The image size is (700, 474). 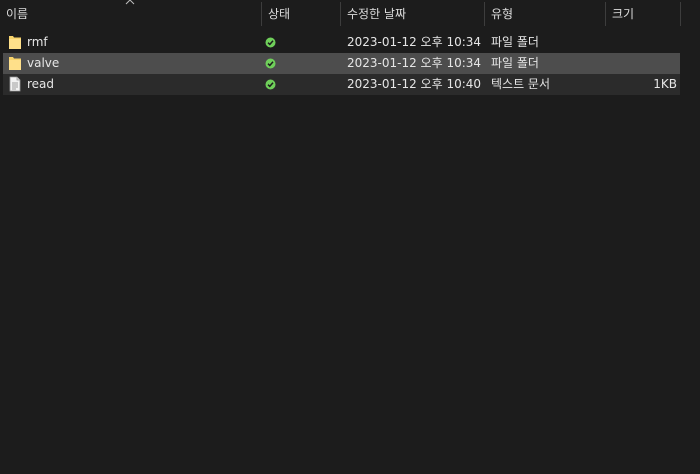 What do you see at coordinates (43, 63) in the screenshot?
I see `file-name: valve` at bounding box center [43, 63].